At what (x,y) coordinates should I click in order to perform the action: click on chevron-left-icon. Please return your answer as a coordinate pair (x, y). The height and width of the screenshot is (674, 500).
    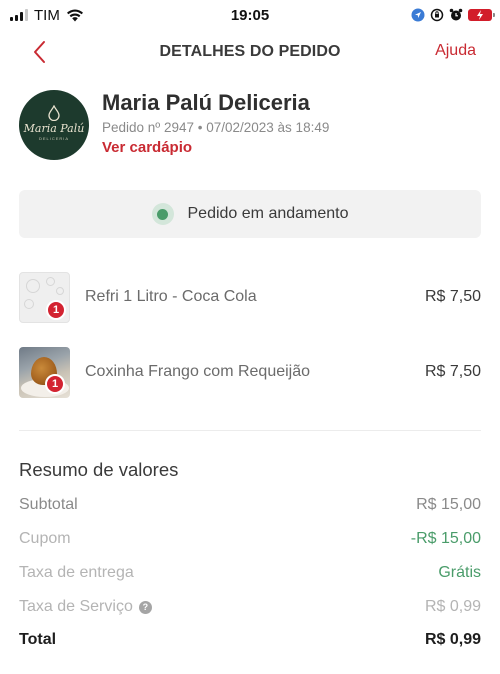
    Looking at the image, I should click on (39, 52).